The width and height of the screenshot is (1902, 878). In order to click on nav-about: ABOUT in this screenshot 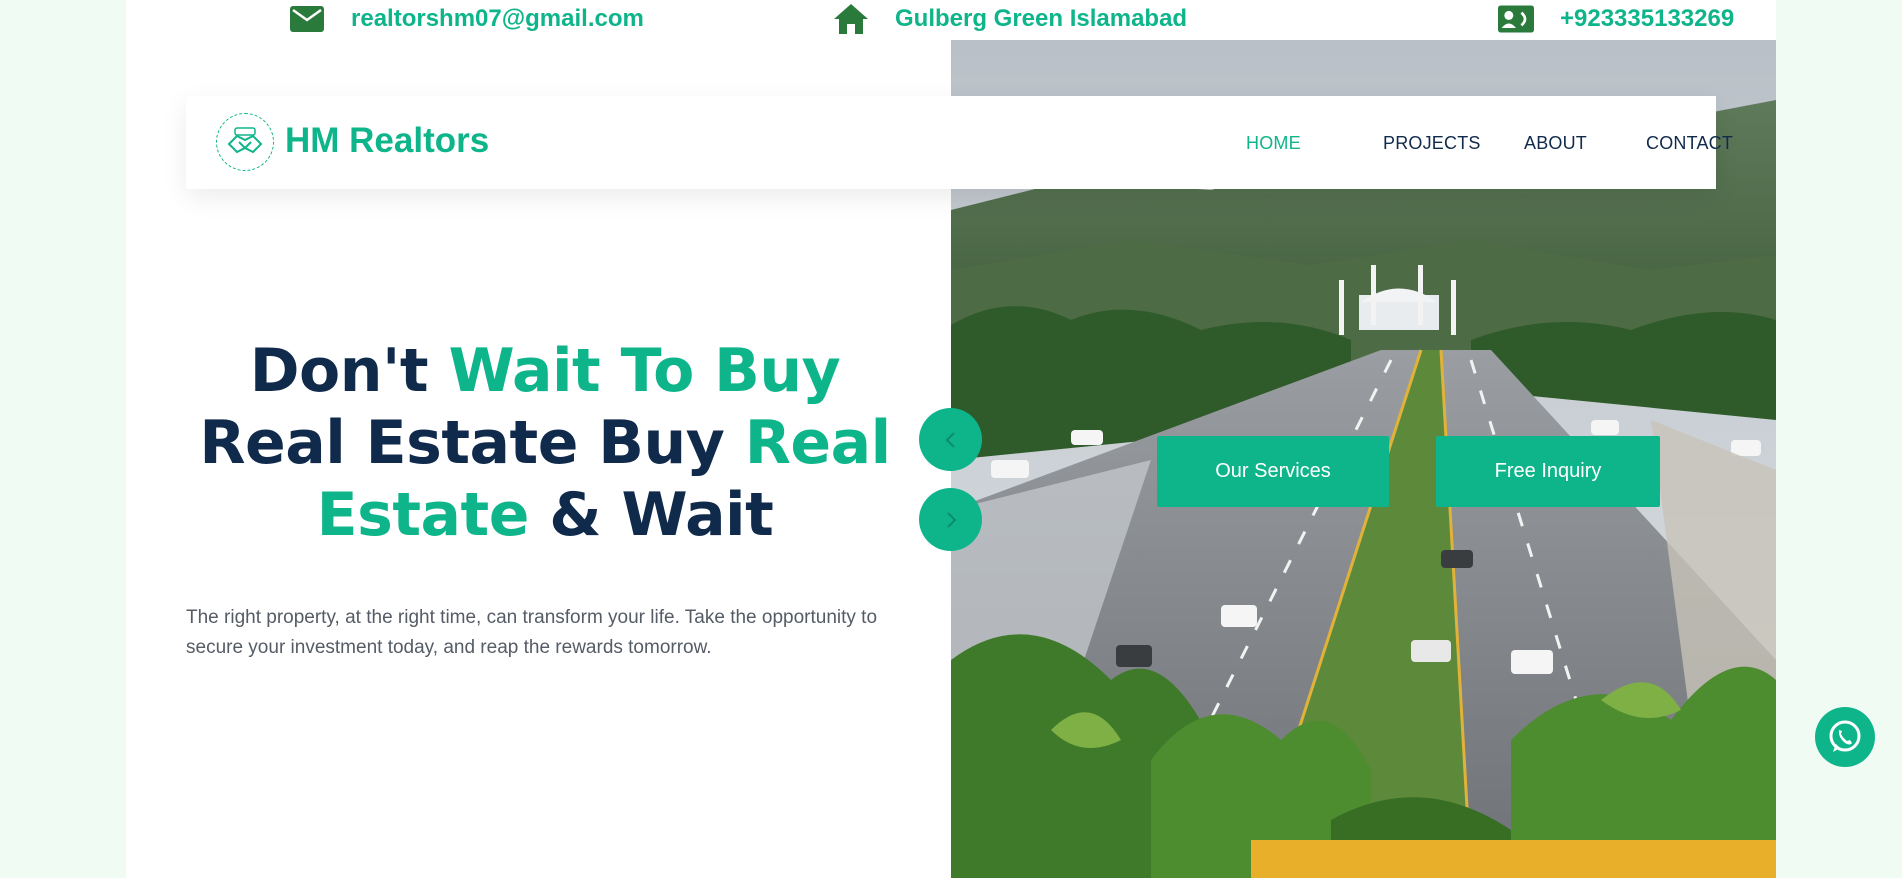, I will do `click(1555, 143)`.